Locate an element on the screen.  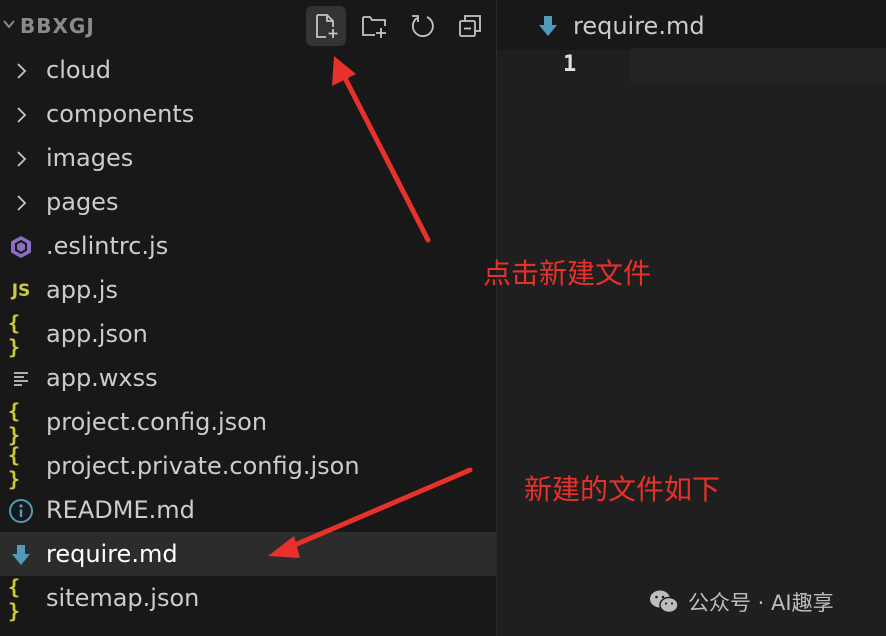
new-file-icon is located at coordinates (327, 26).